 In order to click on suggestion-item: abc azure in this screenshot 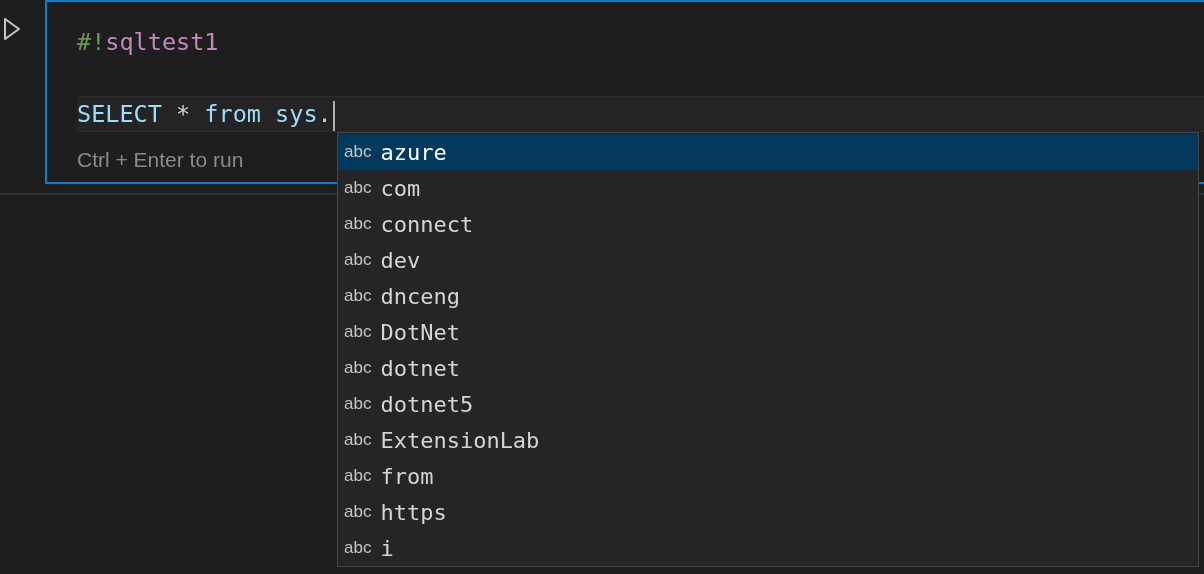, I will do `click(768, 152)`.